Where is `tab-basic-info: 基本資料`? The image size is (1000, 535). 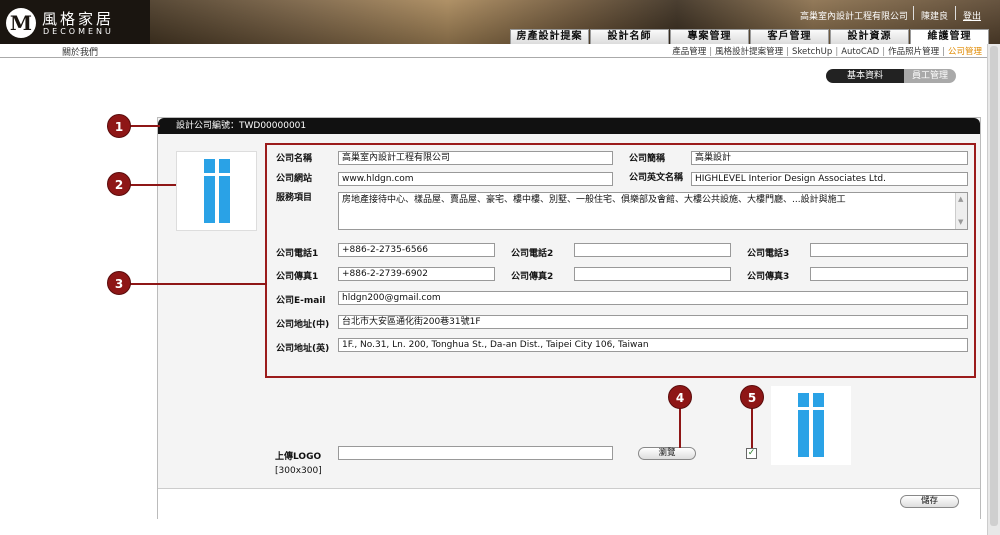
tab-basic-info: 基本資料 is located at coordinates (865, 76).